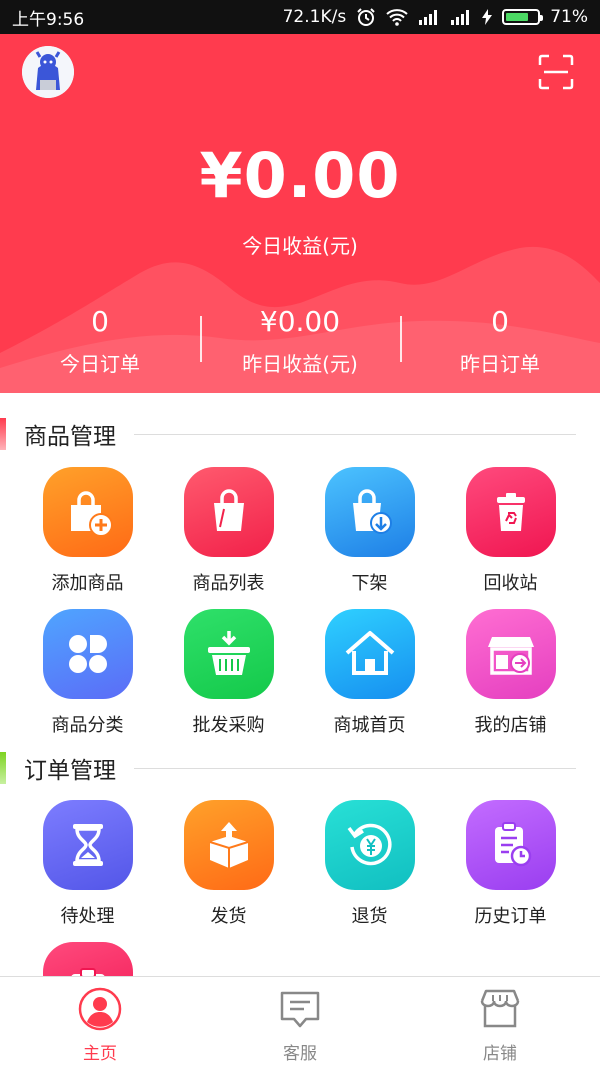 This screenshot has height=1067, width=600. I want to click on recycle-bin-icon, so click(510, 512).